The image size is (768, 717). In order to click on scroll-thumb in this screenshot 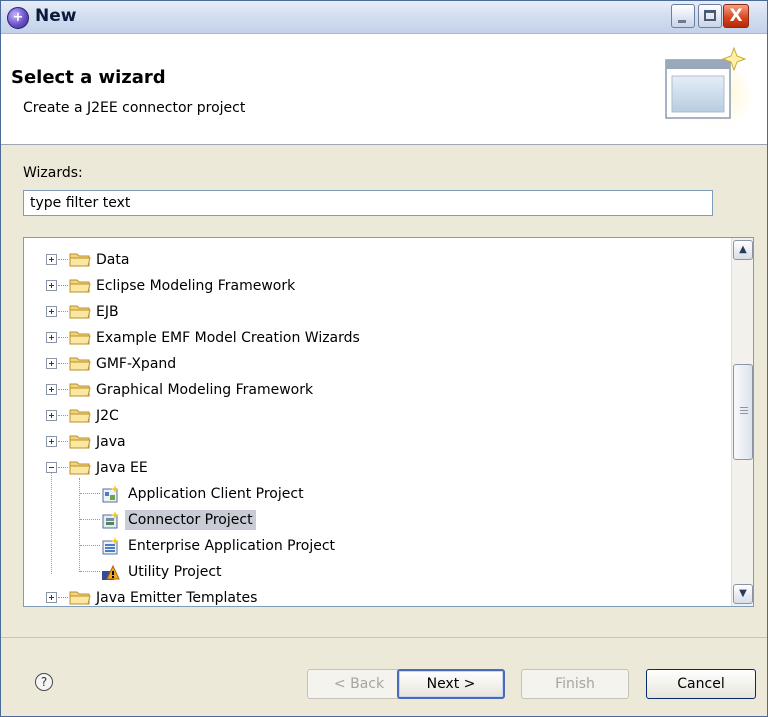, I will do `click(743, 412)`.